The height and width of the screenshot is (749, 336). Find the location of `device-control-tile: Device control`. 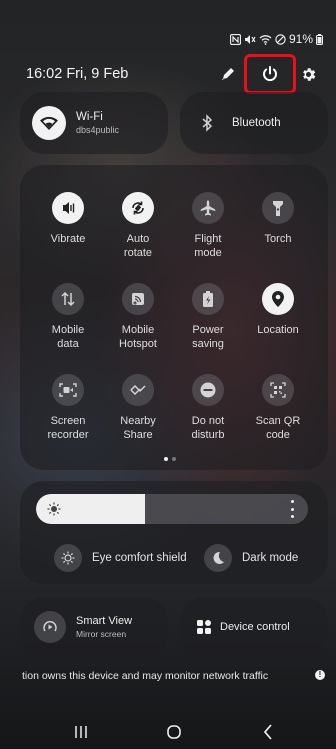

device-control-tile: Device control is located at coordinates (254, 627).